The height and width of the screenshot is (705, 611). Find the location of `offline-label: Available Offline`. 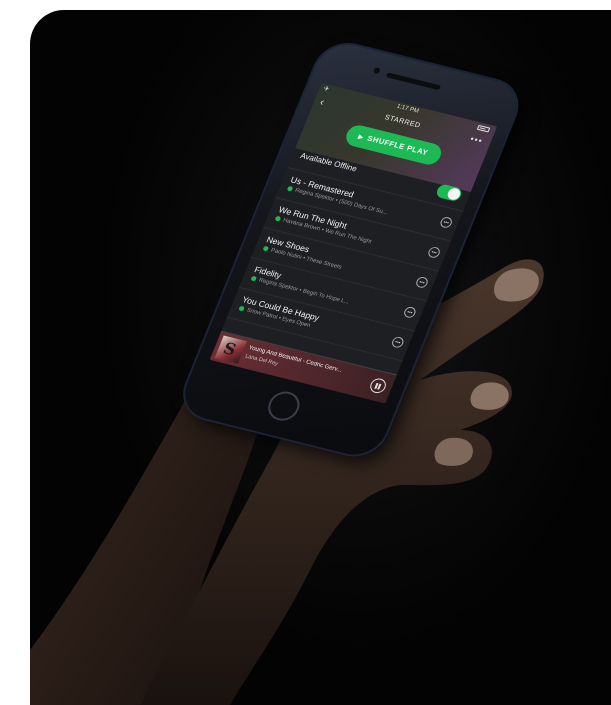

offline-label: Available Offline is located at coordinates (329, 162).